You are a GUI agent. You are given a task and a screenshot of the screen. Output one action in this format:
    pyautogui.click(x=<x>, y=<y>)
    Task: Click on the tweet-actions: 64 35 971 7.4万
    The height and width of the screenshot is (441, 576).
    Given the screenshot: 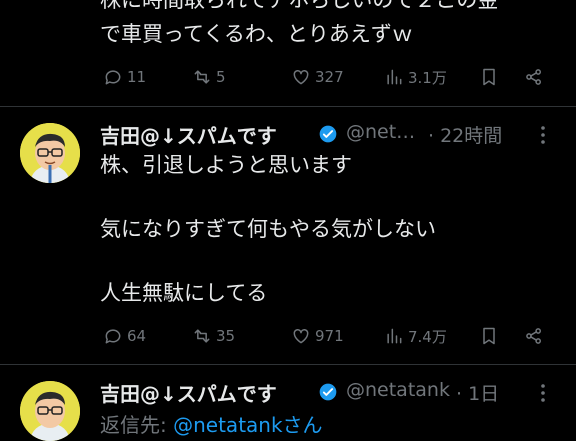 What is the action you would take?
    pyautogui.click(x=288, y=336)
    